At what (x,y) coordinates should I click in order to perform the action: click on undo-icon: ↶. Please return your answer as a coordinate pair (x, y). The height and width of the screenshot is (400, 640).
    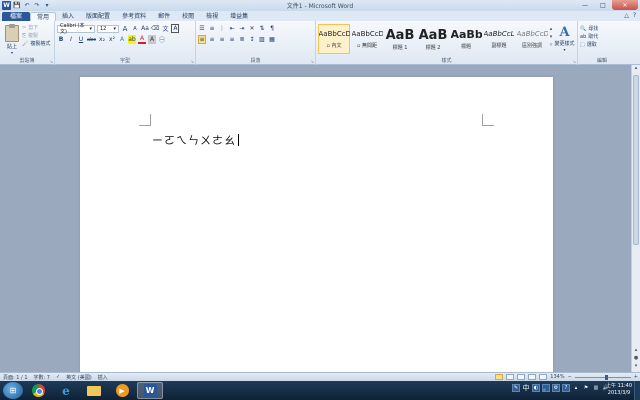
    Looking at the image, I should click on (27, 6).